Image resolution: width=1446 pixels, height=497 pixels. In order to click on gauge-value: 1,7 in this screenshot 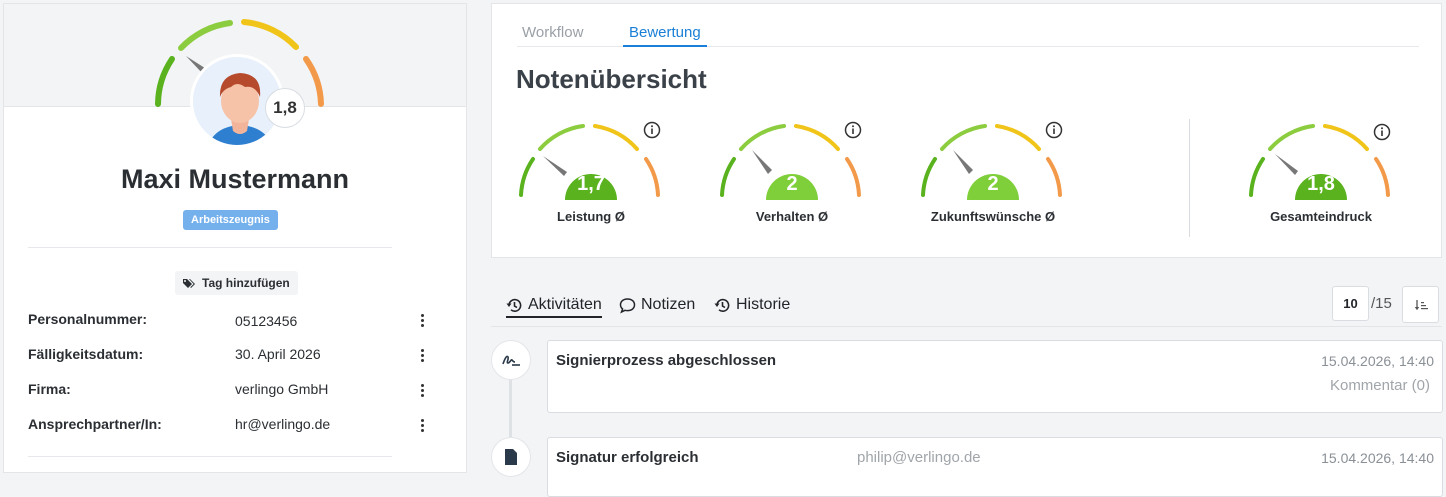, I will do `click(591, 184)`.